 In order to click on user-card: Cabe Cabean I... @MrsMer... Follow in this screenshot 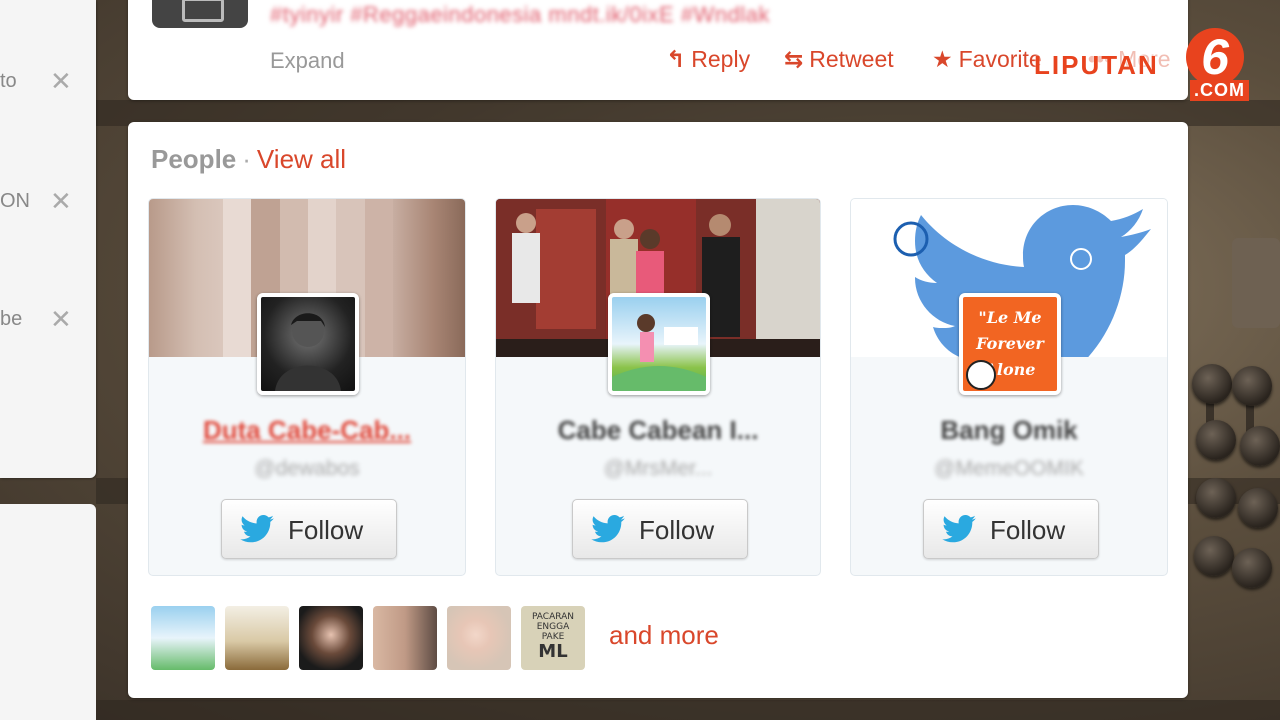, I will do `click(658, 387)`.